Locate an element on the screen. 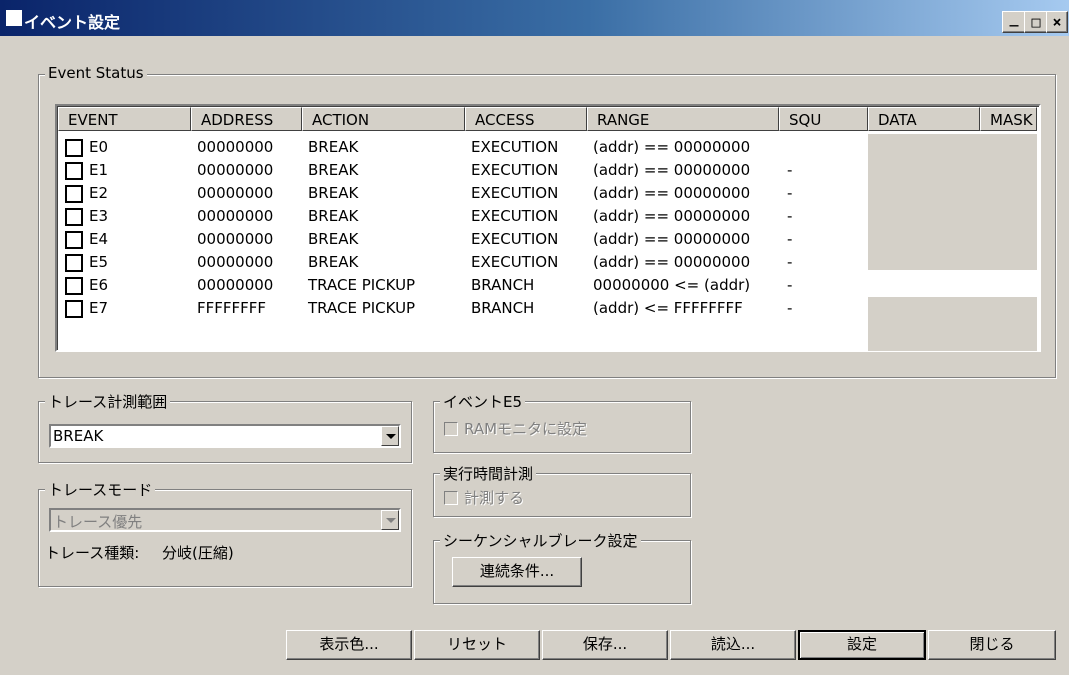 This screenshot has width=1069, height=675. event-event-cell: E5 is located at coordinates (99, 262).